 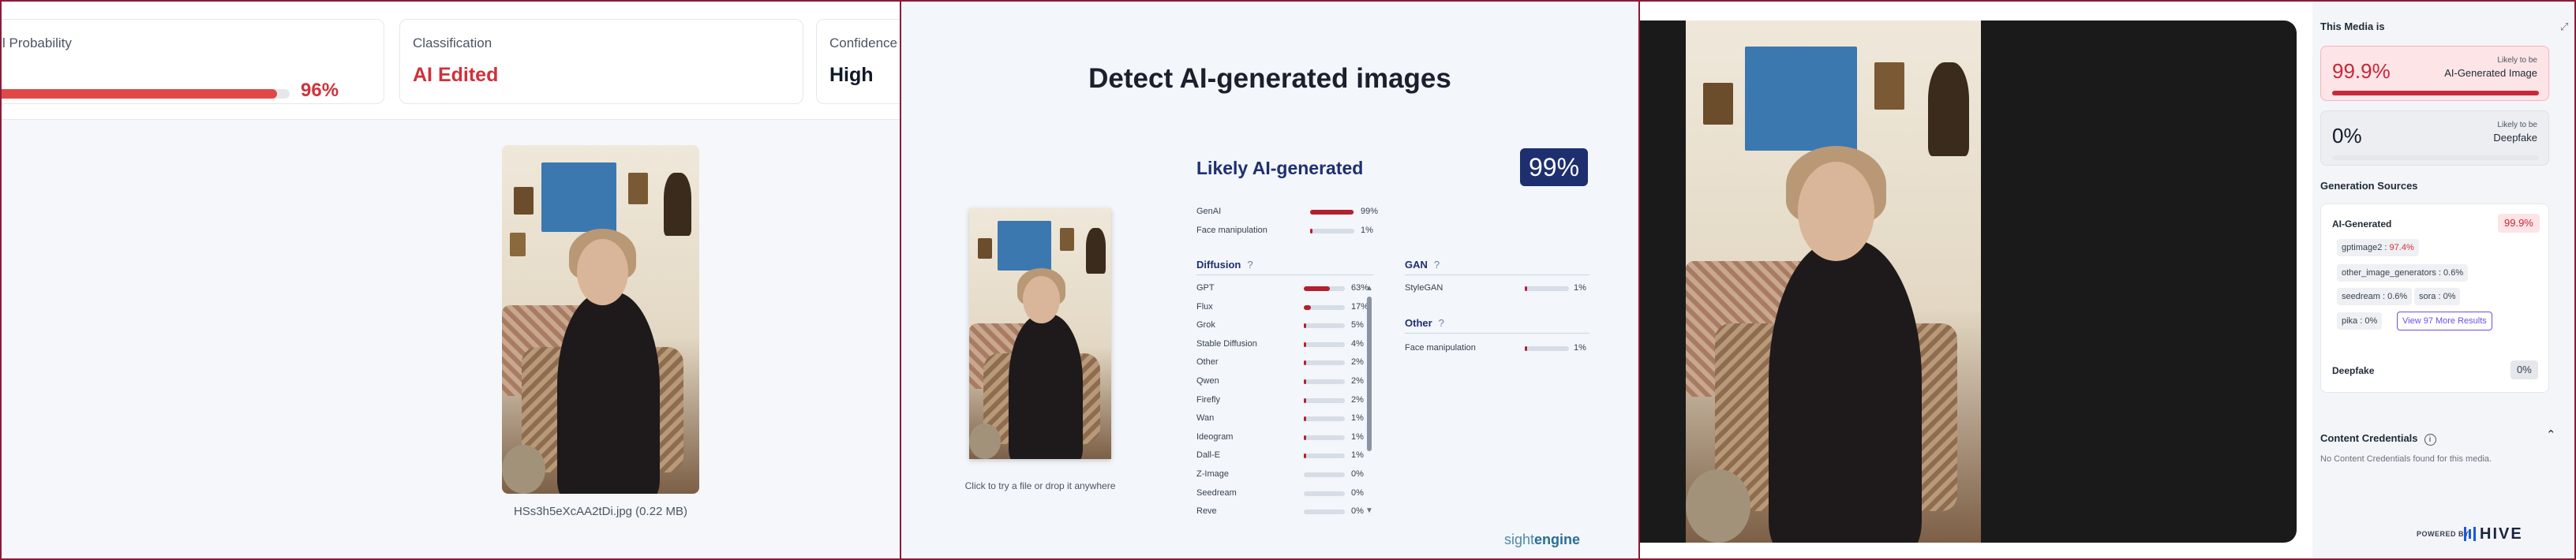 I want to click on detector-percent: 5%, so click(x=1357, y=325).